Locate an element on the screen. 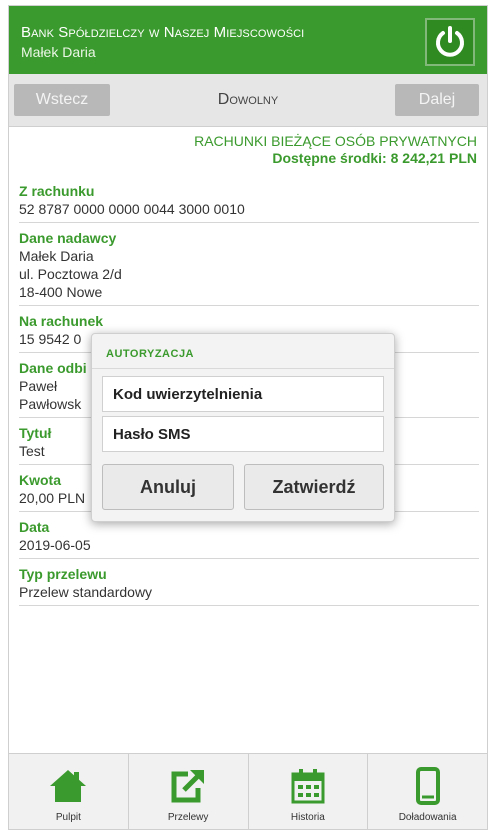 Image resolution: width=496 pixels, height=834 pixels. logout-button is located at coordinates (450, 42).